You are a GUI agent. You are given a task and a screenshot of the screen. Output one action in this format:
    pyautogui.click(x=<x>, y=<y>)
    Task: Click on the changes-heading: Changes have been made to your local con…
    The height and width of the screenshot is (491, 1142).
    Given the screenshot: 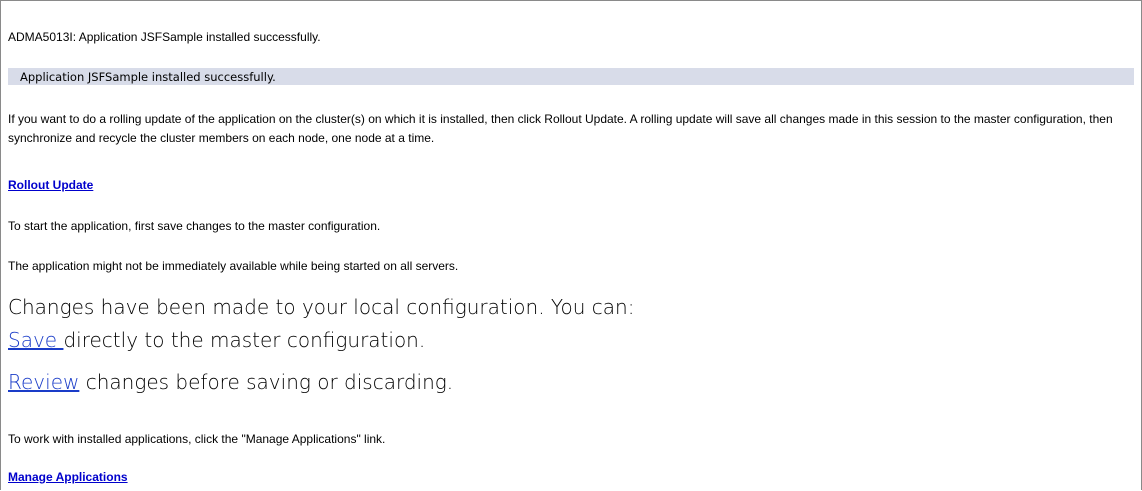 What is the action you would take?
    pyautogui.click(x=321, y=307)
    